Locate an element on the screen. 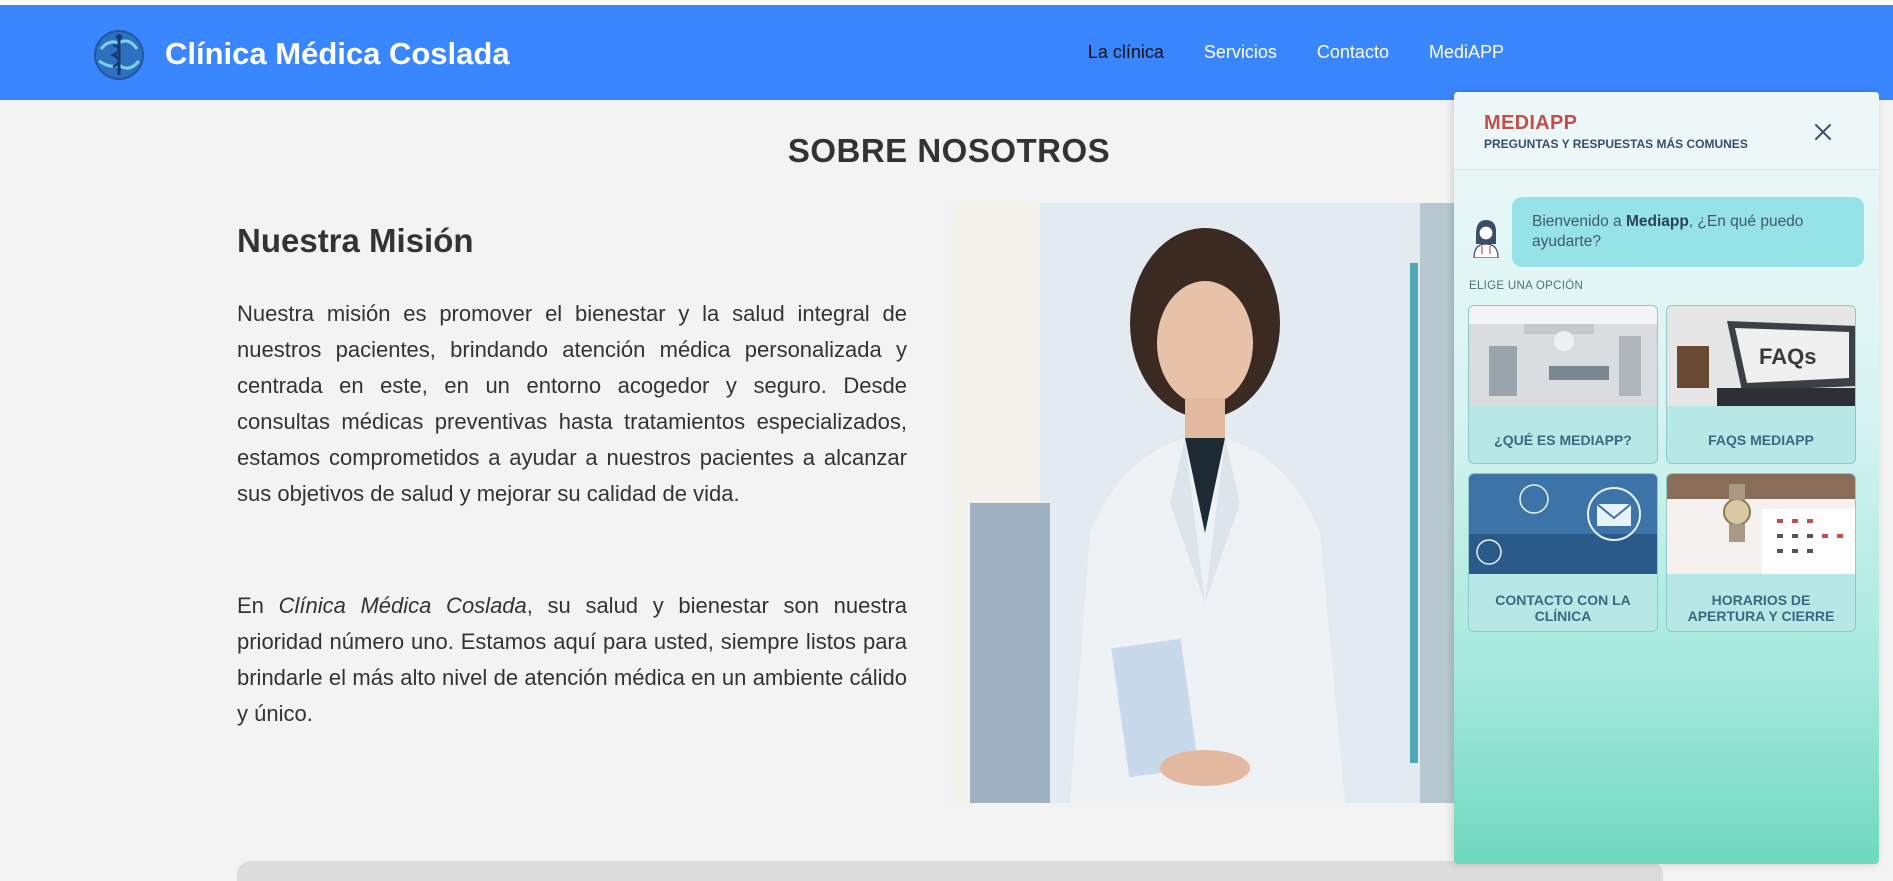  option-card-faqs-mediapp: FAQs FAQS MEDIAPP is located at coordinates (1761, 384).